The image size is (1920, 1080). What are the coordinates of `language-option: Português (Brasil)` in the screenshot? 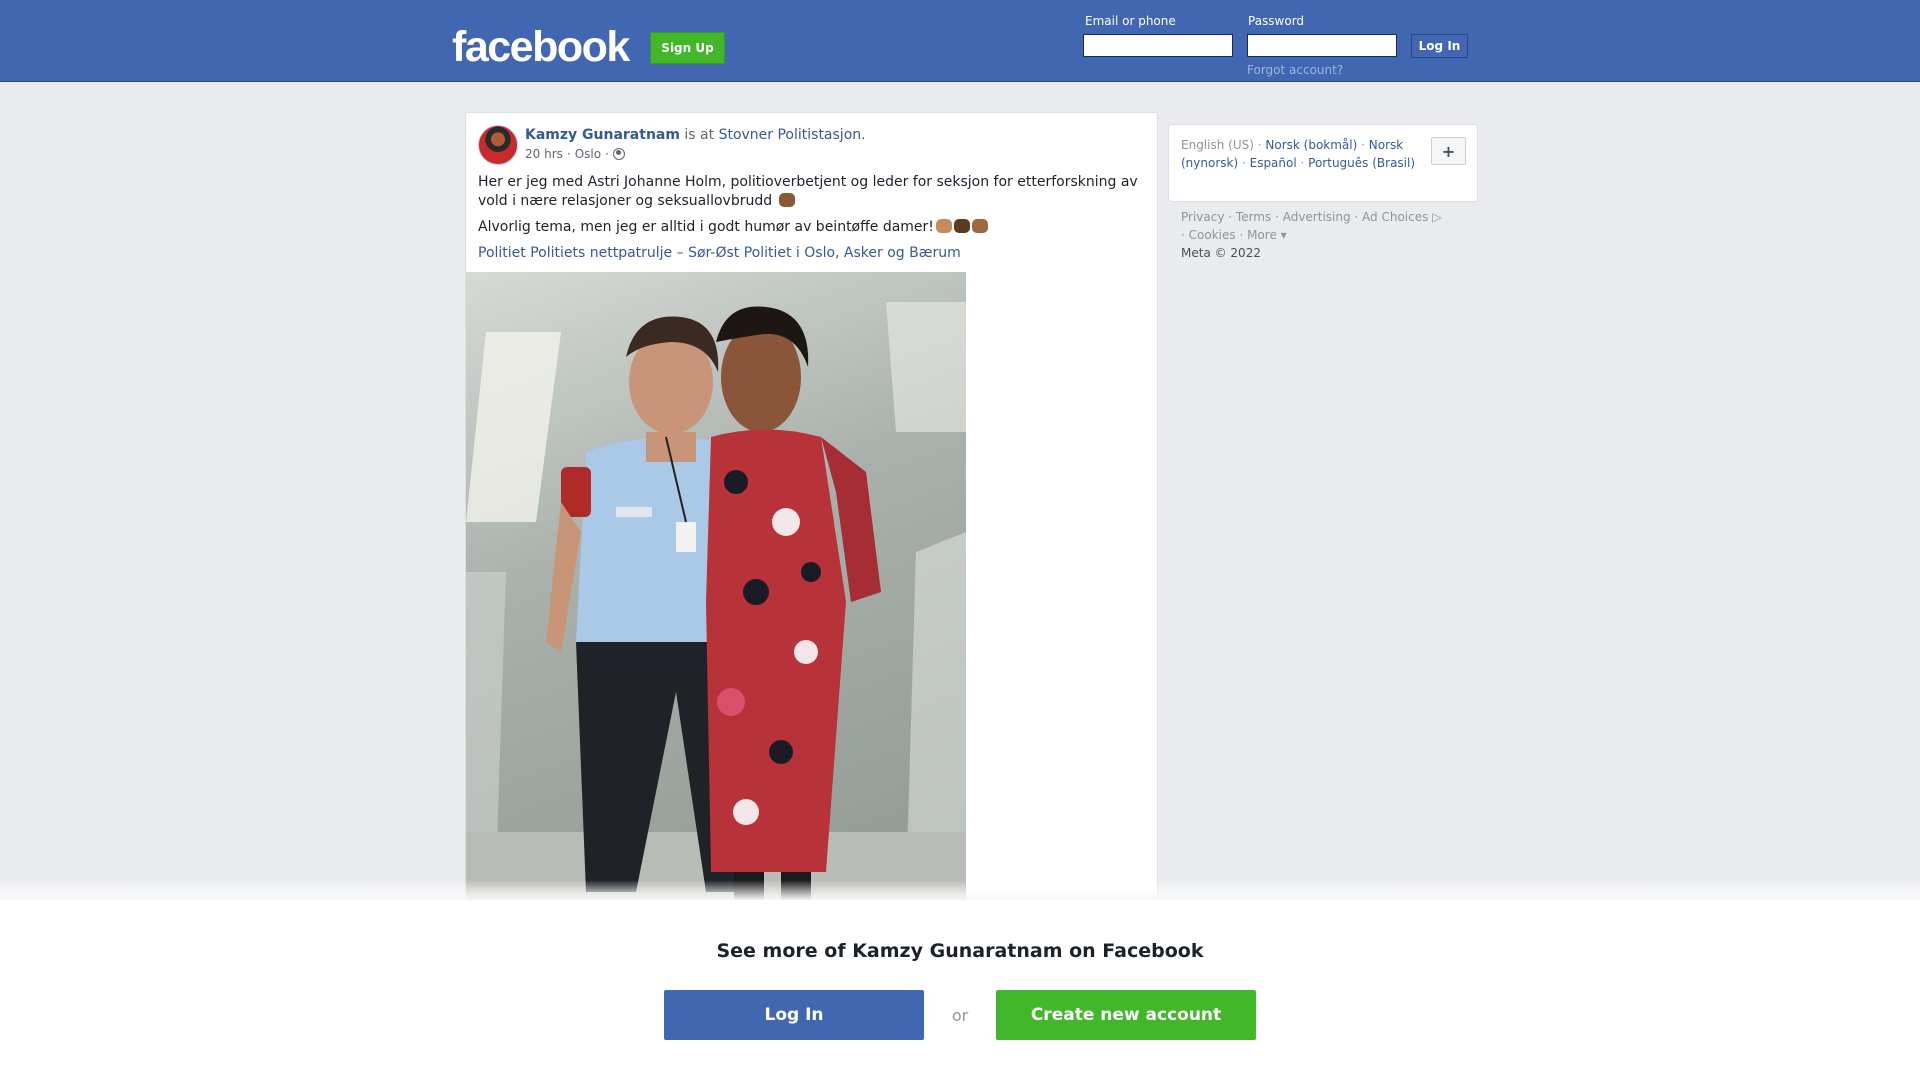 It's located at (1361, 163).